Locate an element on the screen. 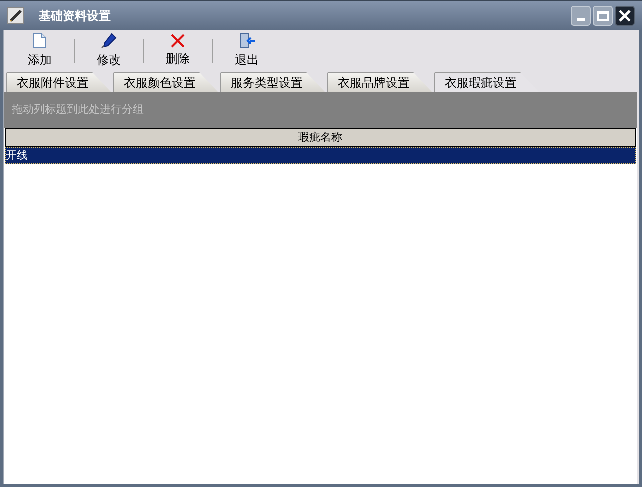 The width and height of the screenshot is (642, 487). door-exit-icon is located at coordinates (247, 41).